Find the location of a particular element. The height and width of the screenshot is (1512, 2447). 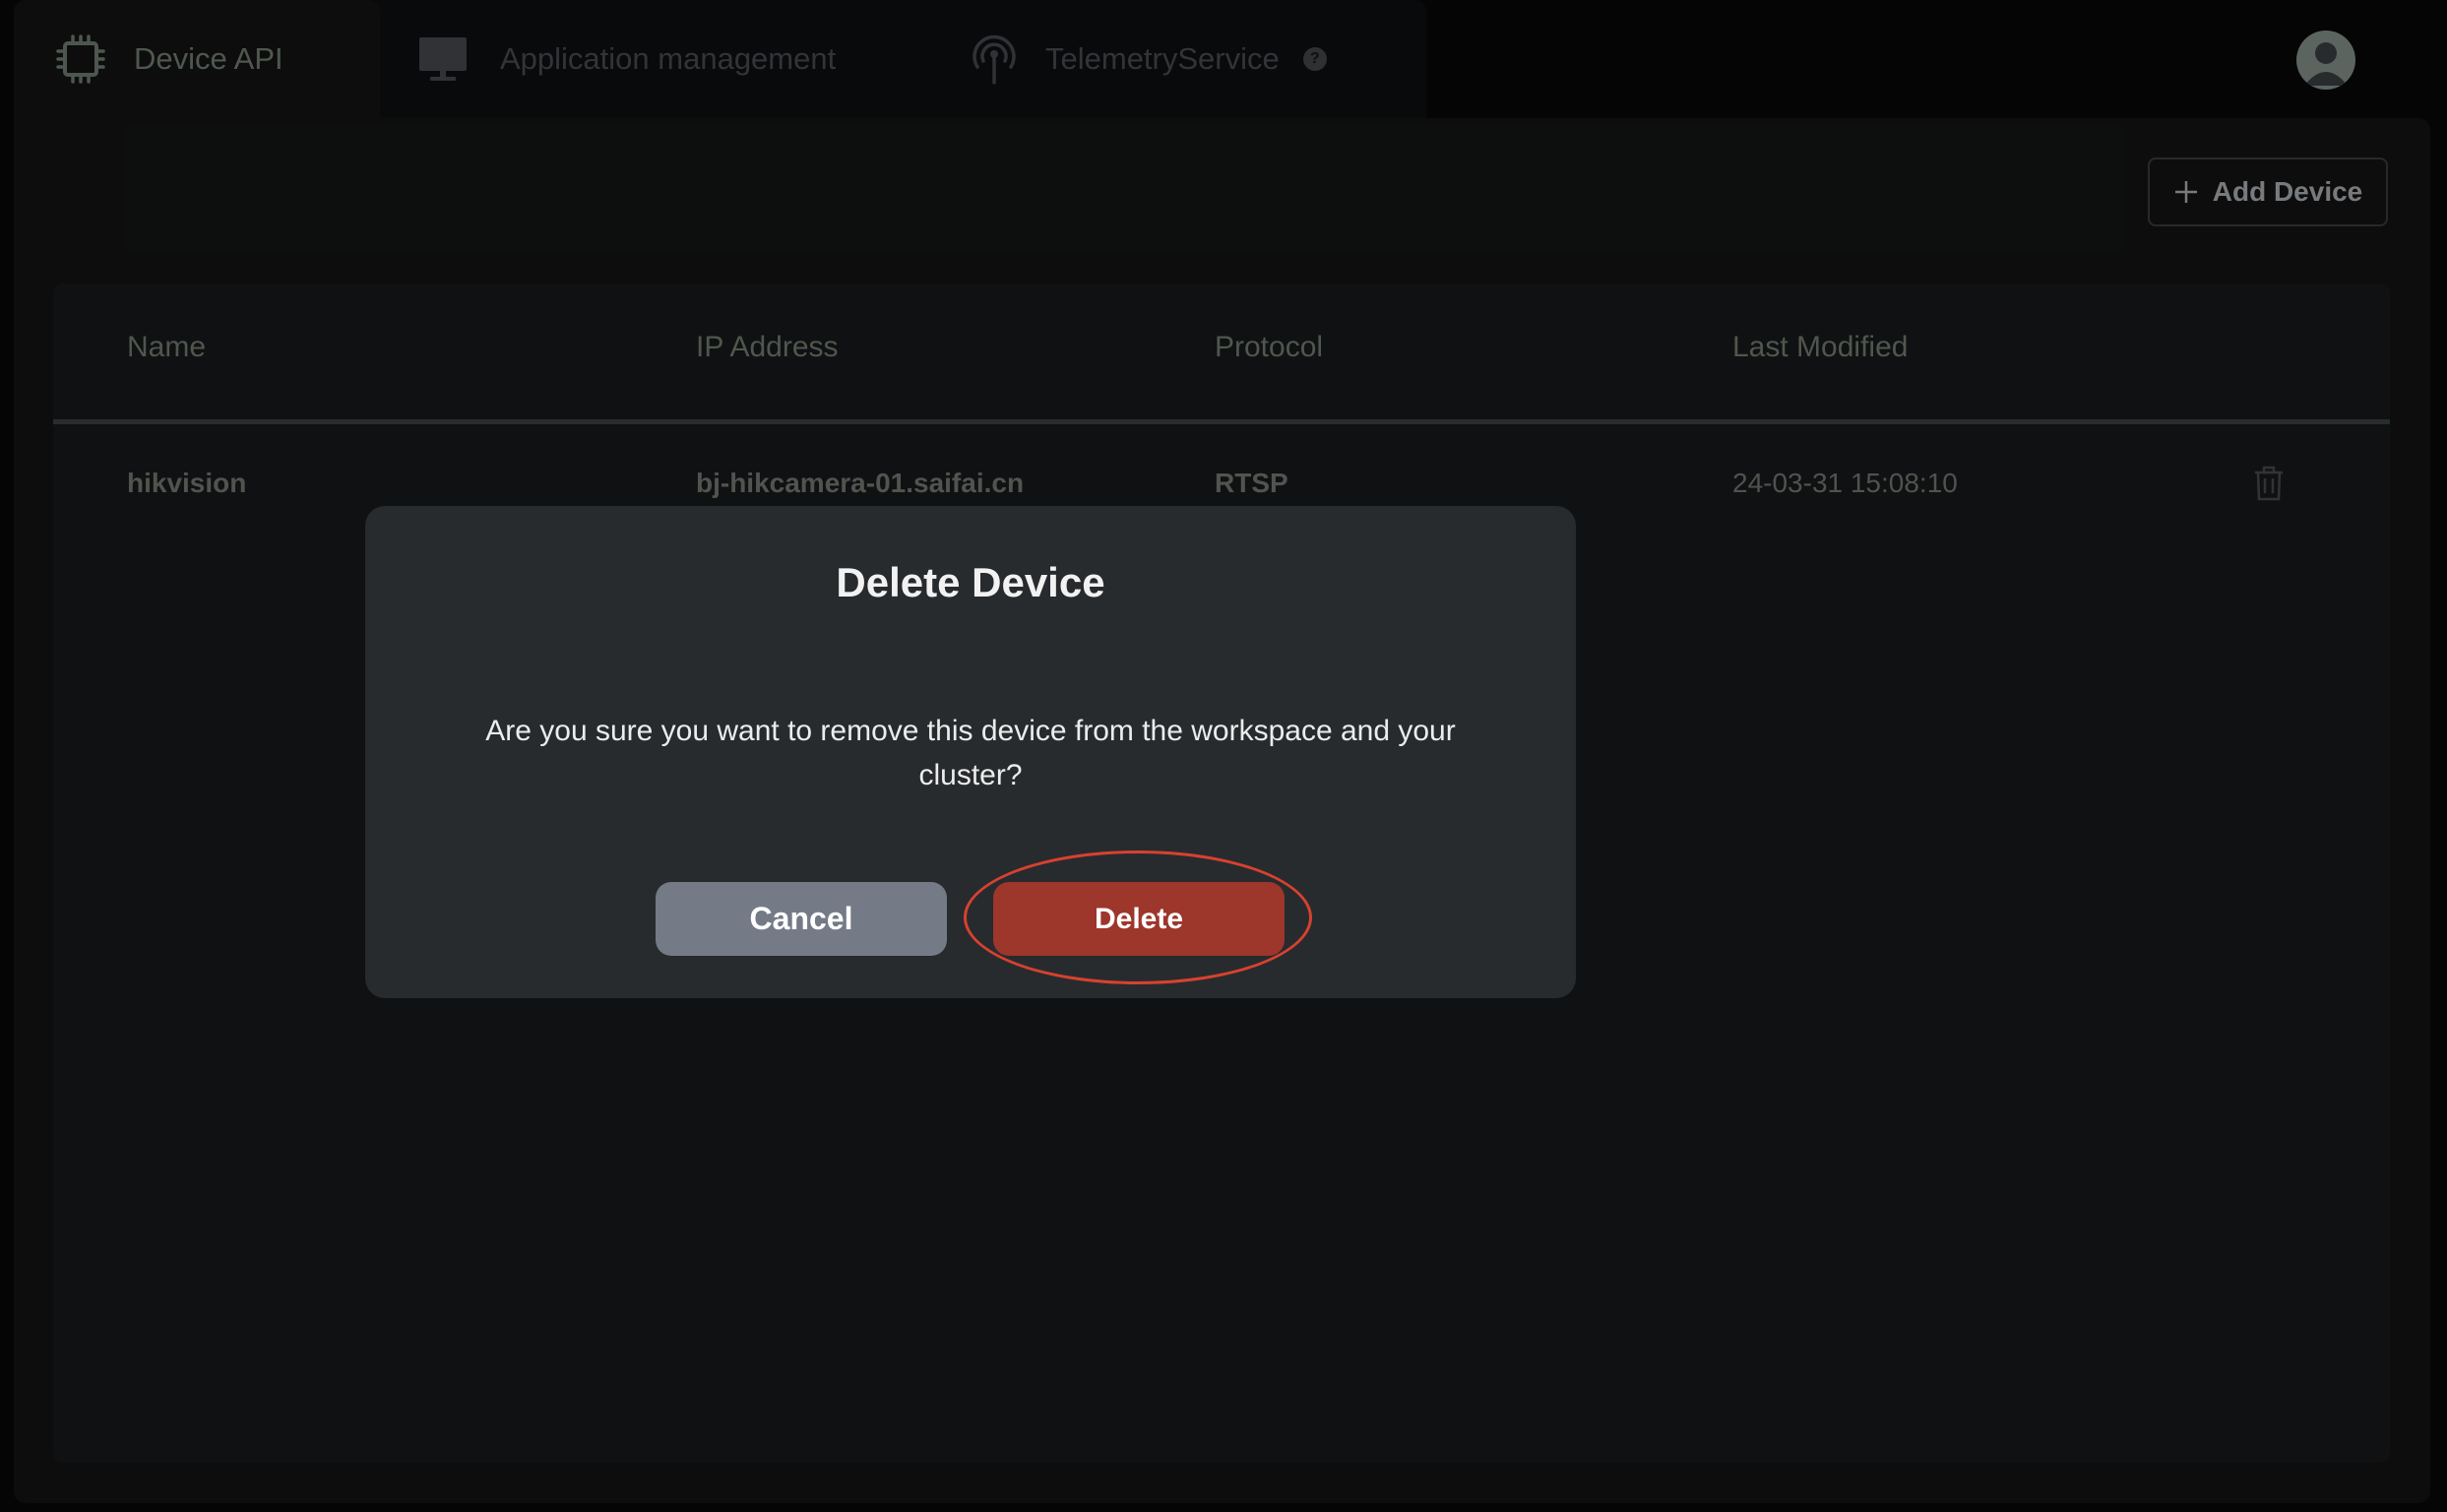

cancel-button: Cancel is located at coordinates (801, 919).